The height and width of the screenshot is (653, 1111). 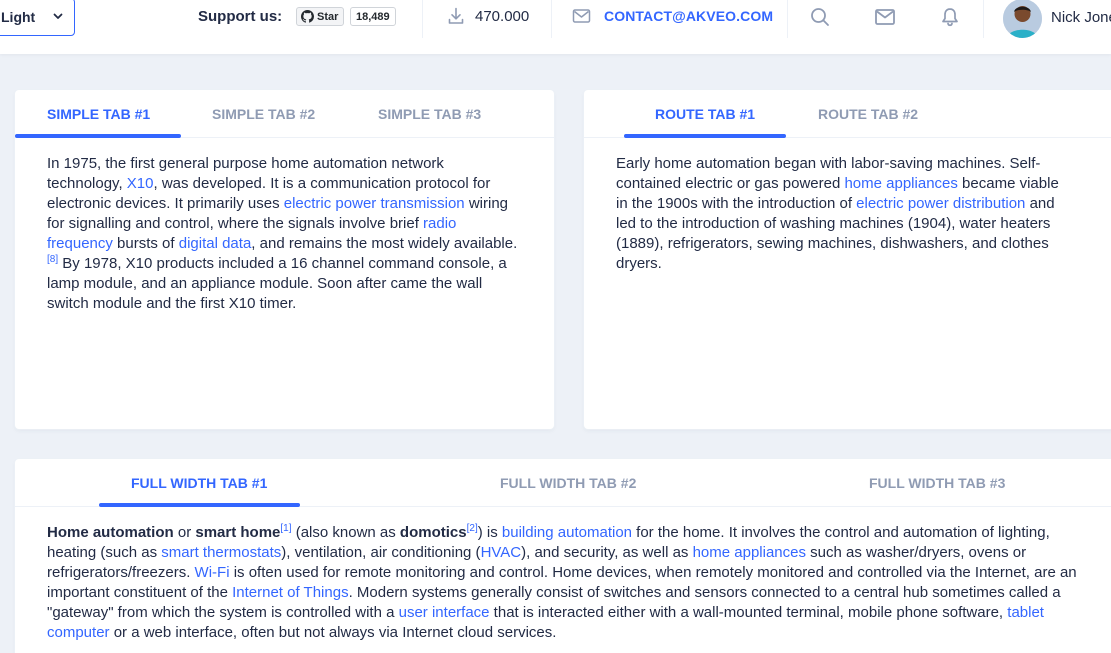 I want to click on link-electric-power-transmission: electric power transmission, so click(x=374, y=203).